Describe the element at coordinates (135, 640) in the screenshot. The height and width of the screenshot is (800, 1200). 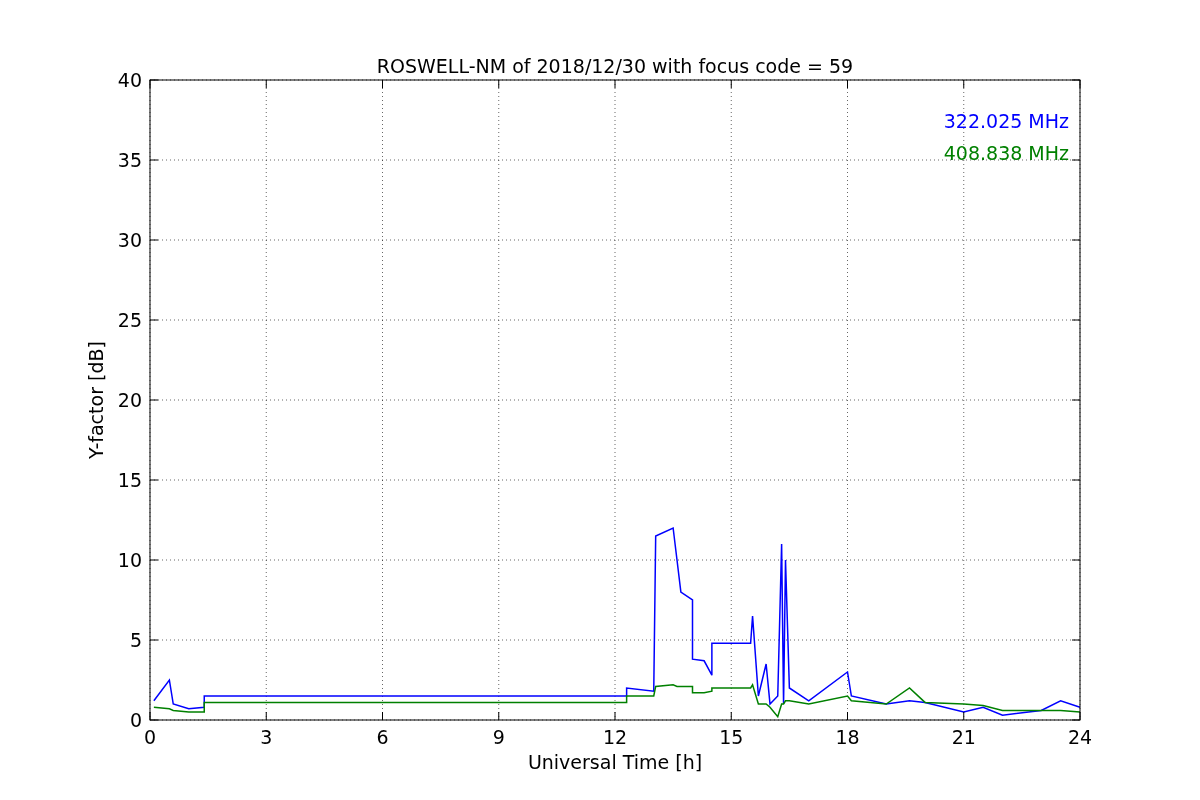
I see `tick-label: 5` at that location.